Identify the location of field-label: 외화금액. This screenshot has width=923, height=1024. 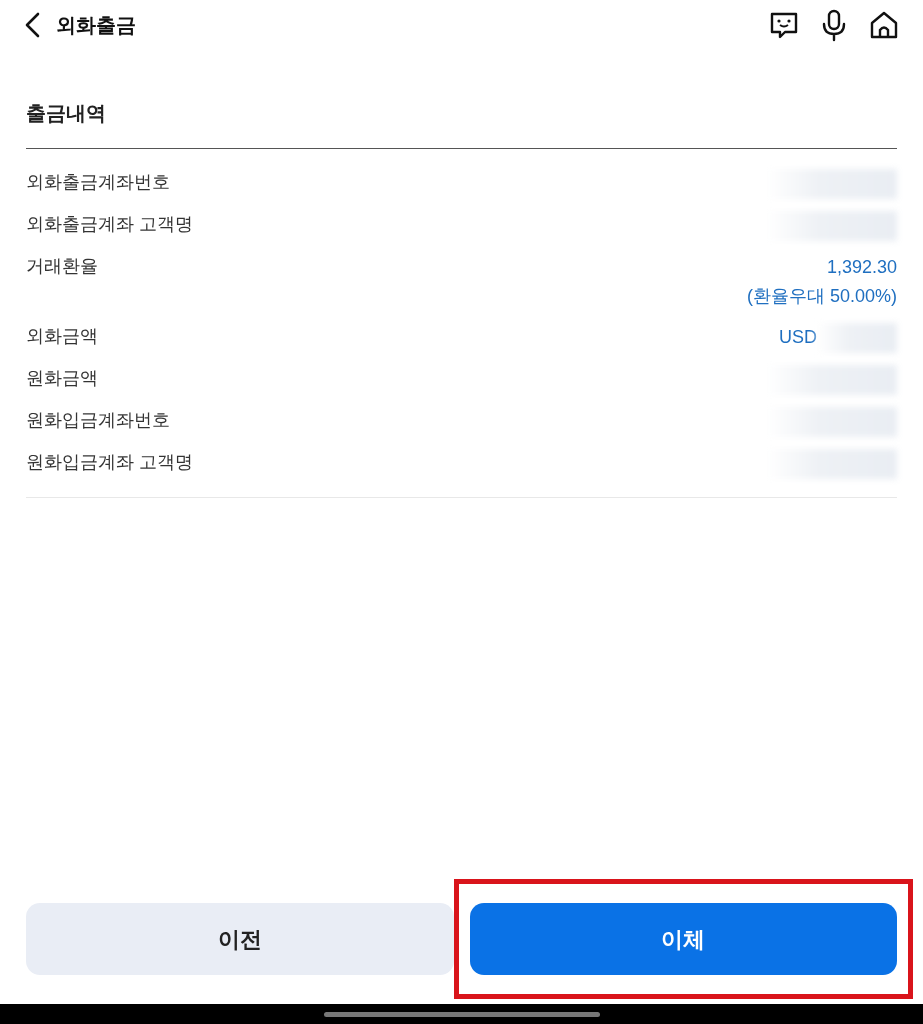
(62, 336).